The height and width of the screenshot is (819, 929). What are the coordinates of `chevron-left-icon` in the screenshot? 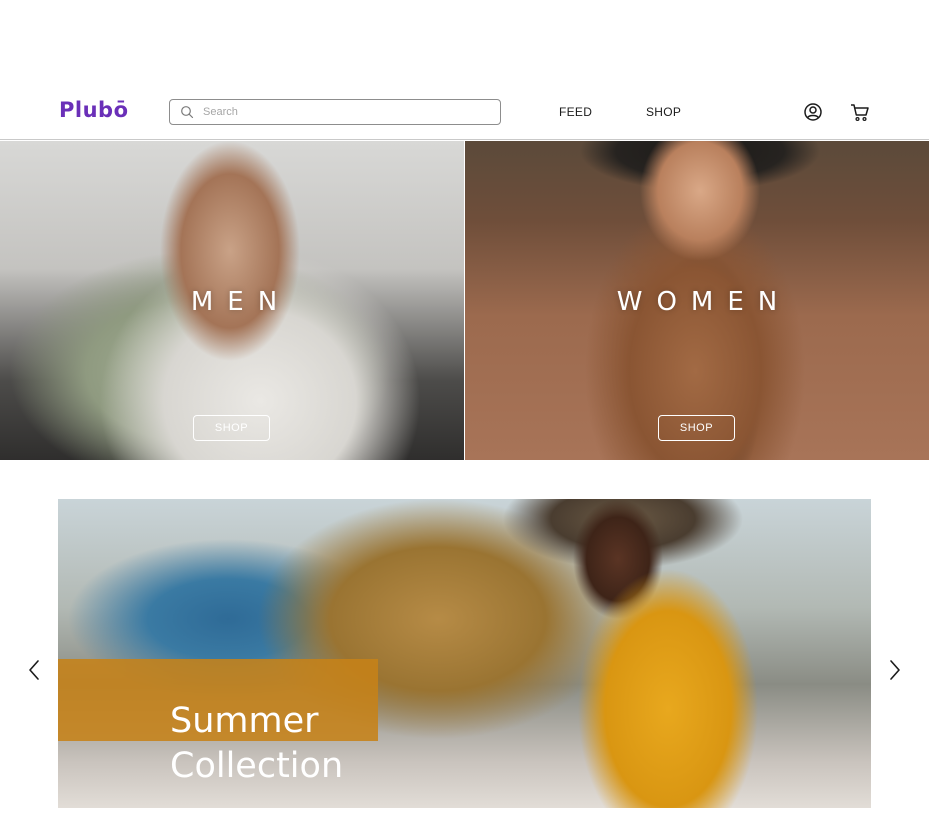 It's located at (34, 670).